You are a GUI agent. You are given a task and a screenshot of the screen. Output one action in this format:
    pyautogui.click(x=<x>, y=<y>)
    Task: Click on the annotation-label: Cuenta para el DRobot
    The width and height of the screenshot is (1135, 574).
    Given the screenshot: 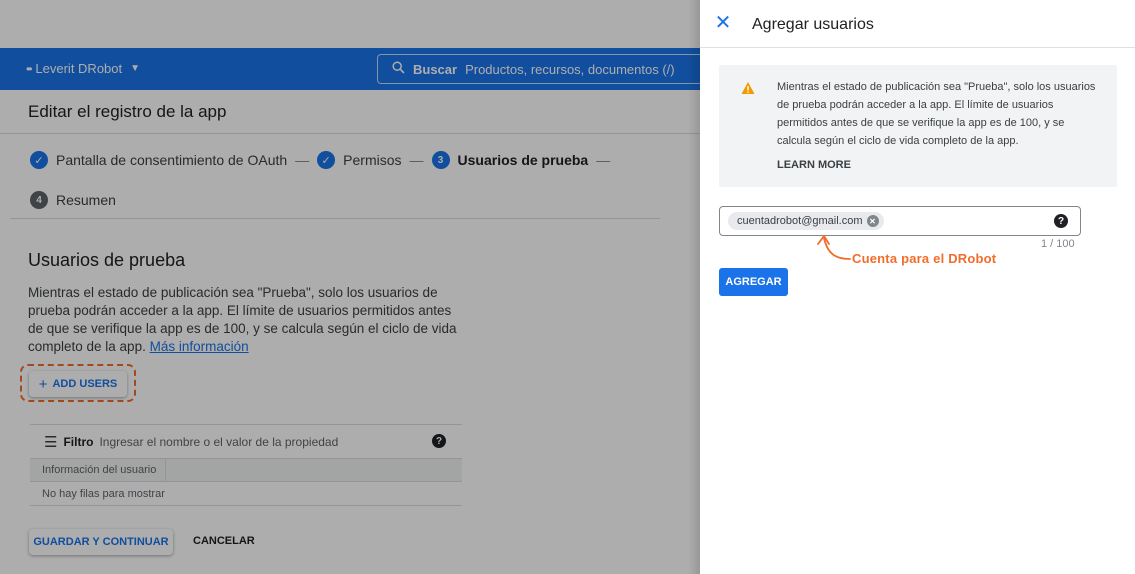 What is the action you would take?
    pyautogui.click(x=924, y=258)
    